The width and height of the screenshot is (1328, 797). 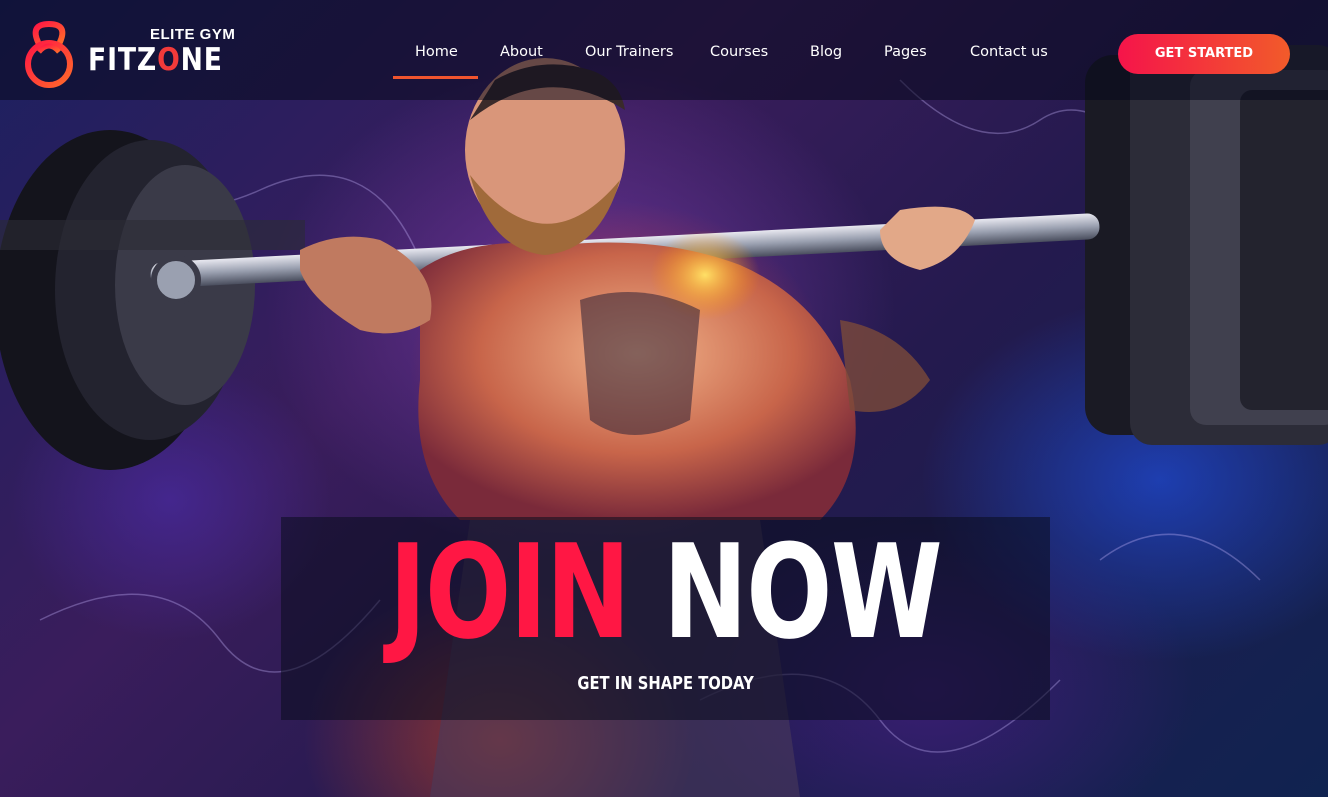 What do you see at coordinates (629, 52) in the screenshot?
I see `nav-item-our-trainers: Our Trainers` at bounding box center [629, 52].